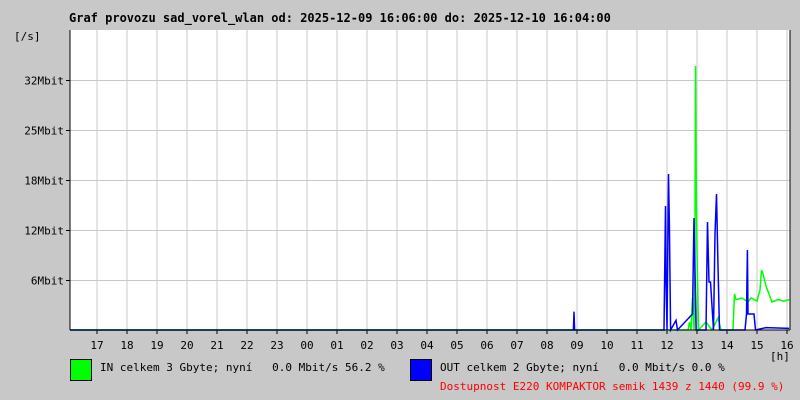 This screenshot has width=800, height=400. Describe the element at coordinates (306, 345) in the screenshot. I see `x-tick-label: 00` at that location.